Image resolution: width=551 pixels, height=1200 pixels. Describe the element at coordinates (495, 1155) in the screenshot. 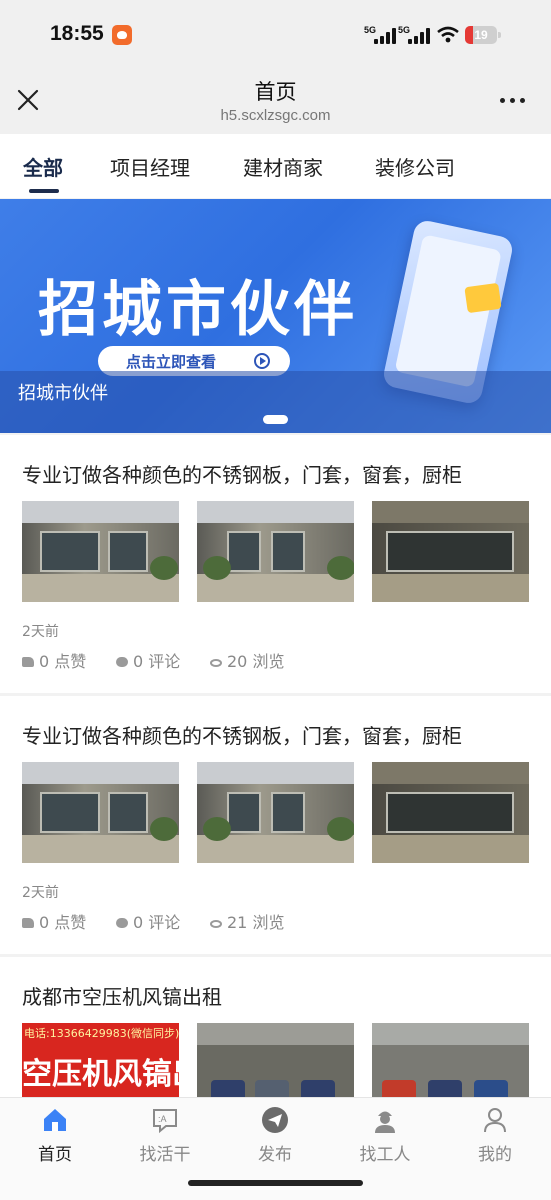

I see `tabbar-label: 我的` at that location.